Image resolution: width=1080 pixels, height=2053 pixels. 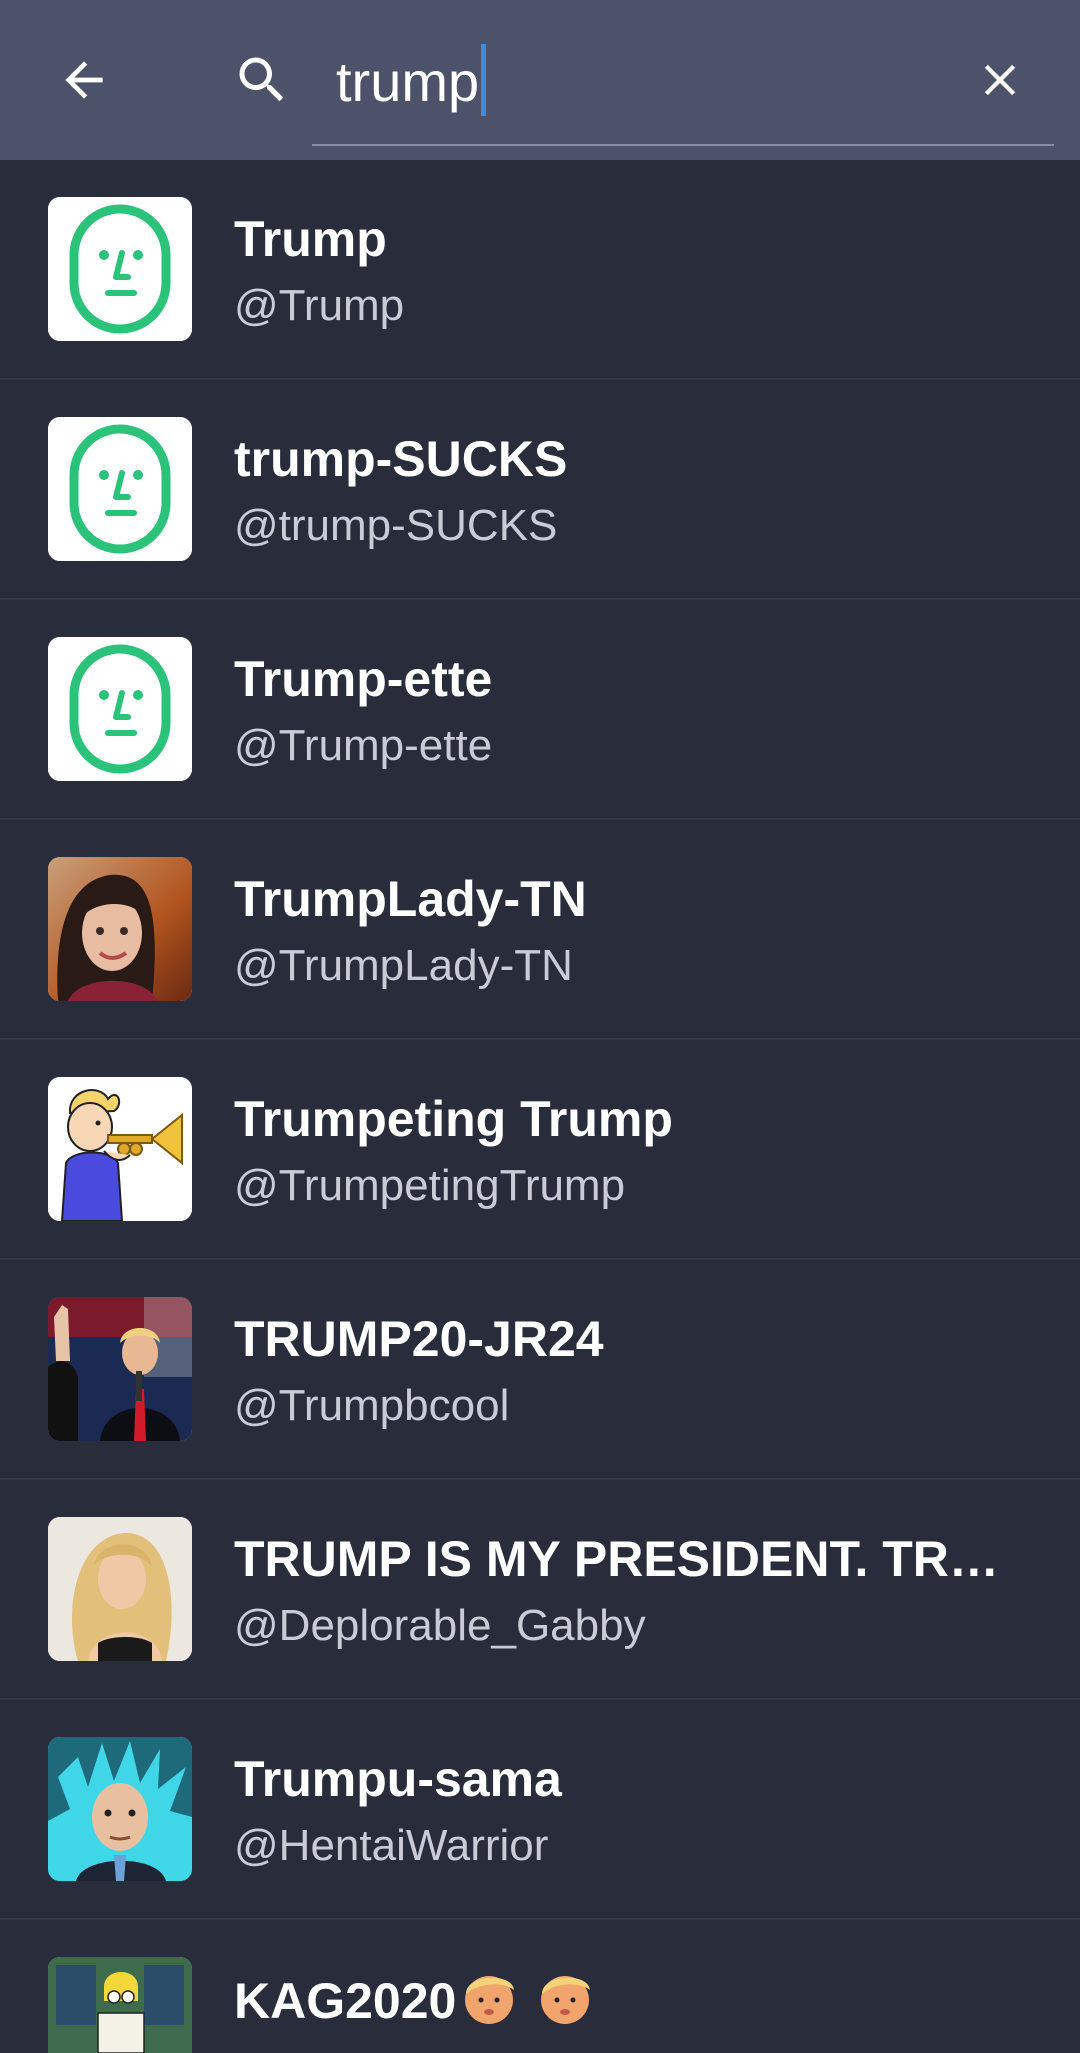 What do you see at coordinates (391, 1845) in the screenshot?
I see `result-handle: @HentaiWarrior` at bounding box center [391, 1845].